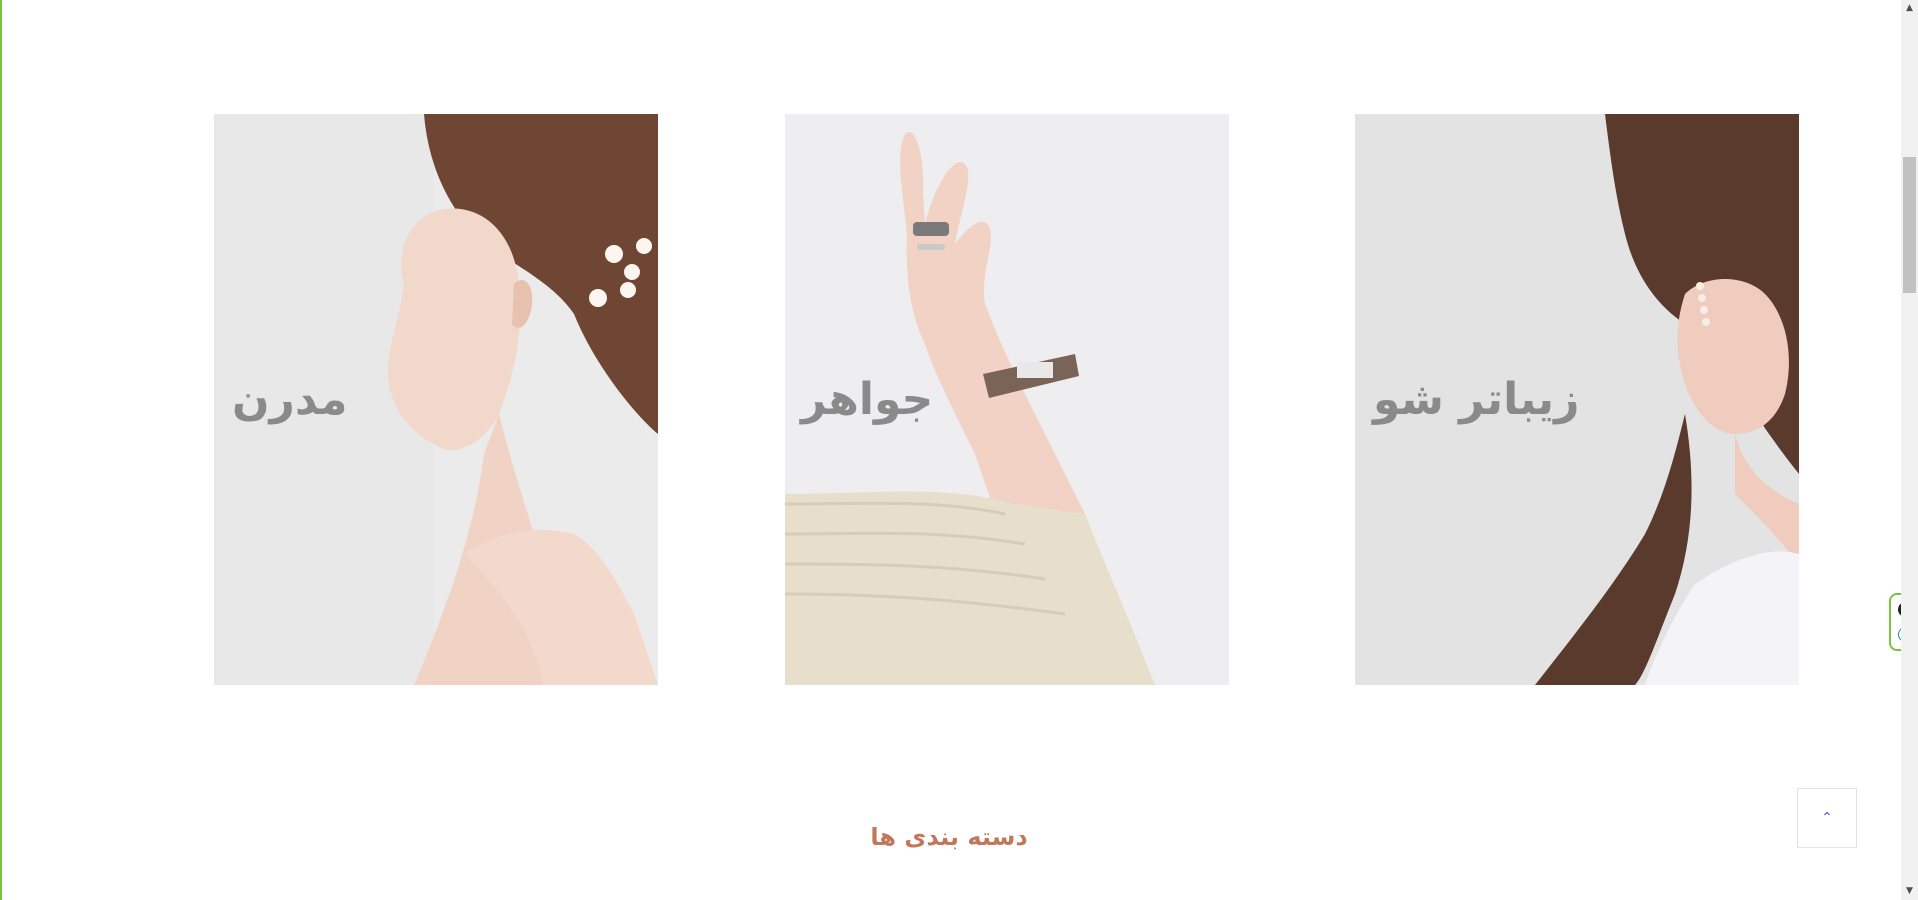  What do you see at coordinates (1909, 8) in the screenshot?
I see `scroll-up-arrow-icon: ▲` at bounding box center [1909, 8].